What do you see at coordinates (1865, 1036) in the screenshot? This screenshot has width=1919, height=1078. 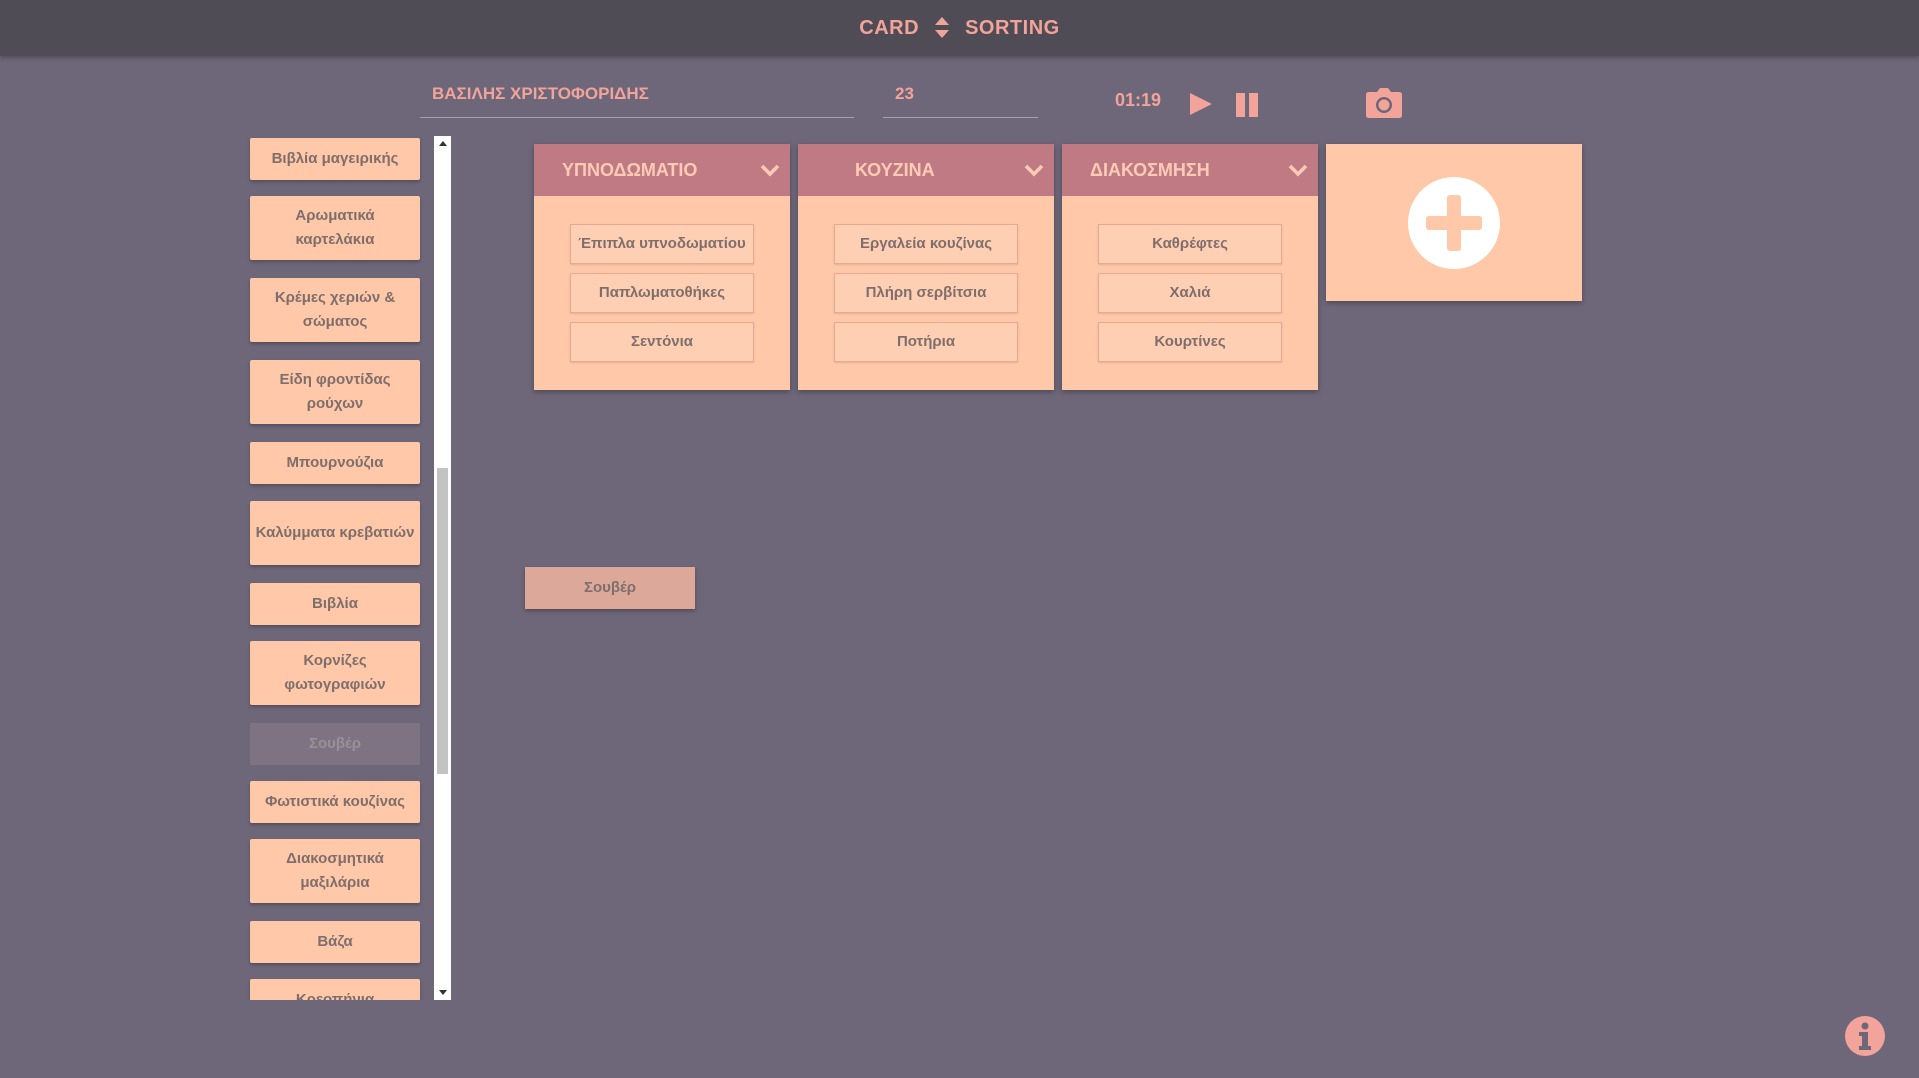 I see `info-icon` at bounding box center [1865, 1036].